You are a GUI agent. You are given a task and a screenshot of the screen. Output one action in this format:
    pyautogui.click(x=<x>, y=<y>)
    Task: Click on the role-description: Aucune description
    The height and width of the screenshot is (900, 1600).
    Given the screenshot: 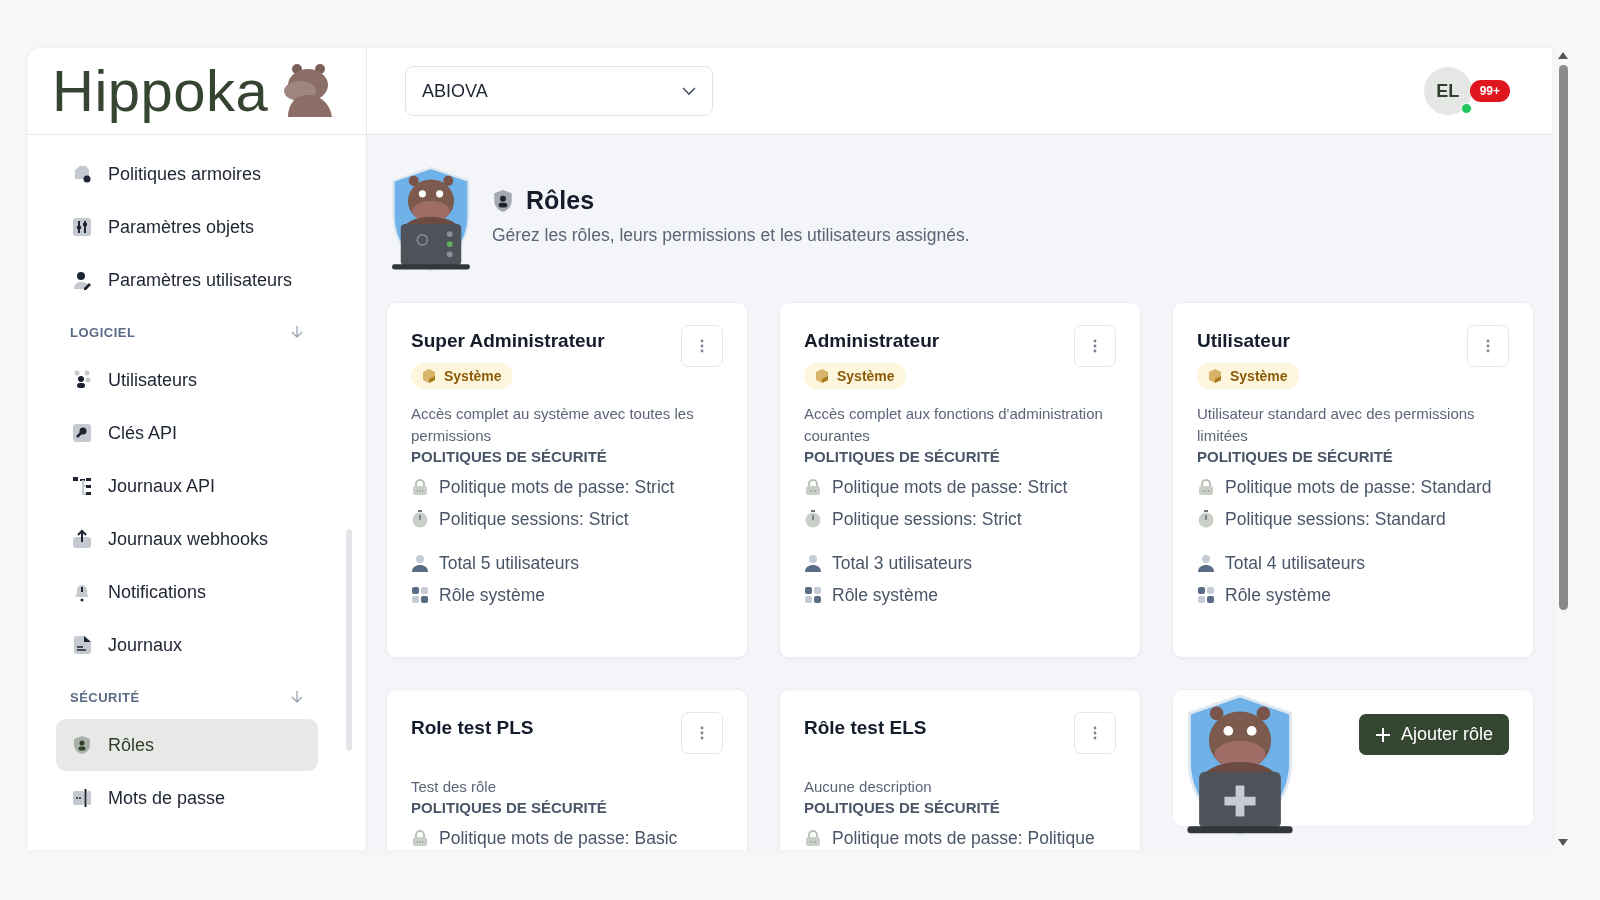 What is the action you would take?
    pyautogui.click(x=868, y=787)
    